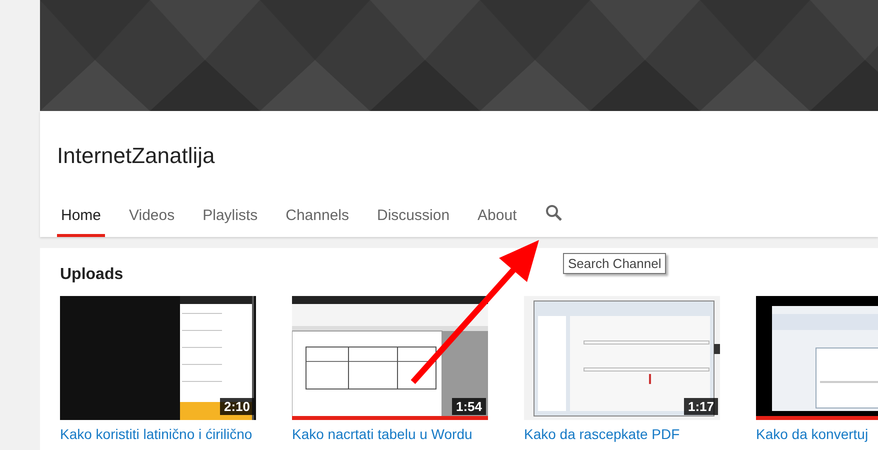  I want to click on duration-badge: 1:17, so click(701, 406).